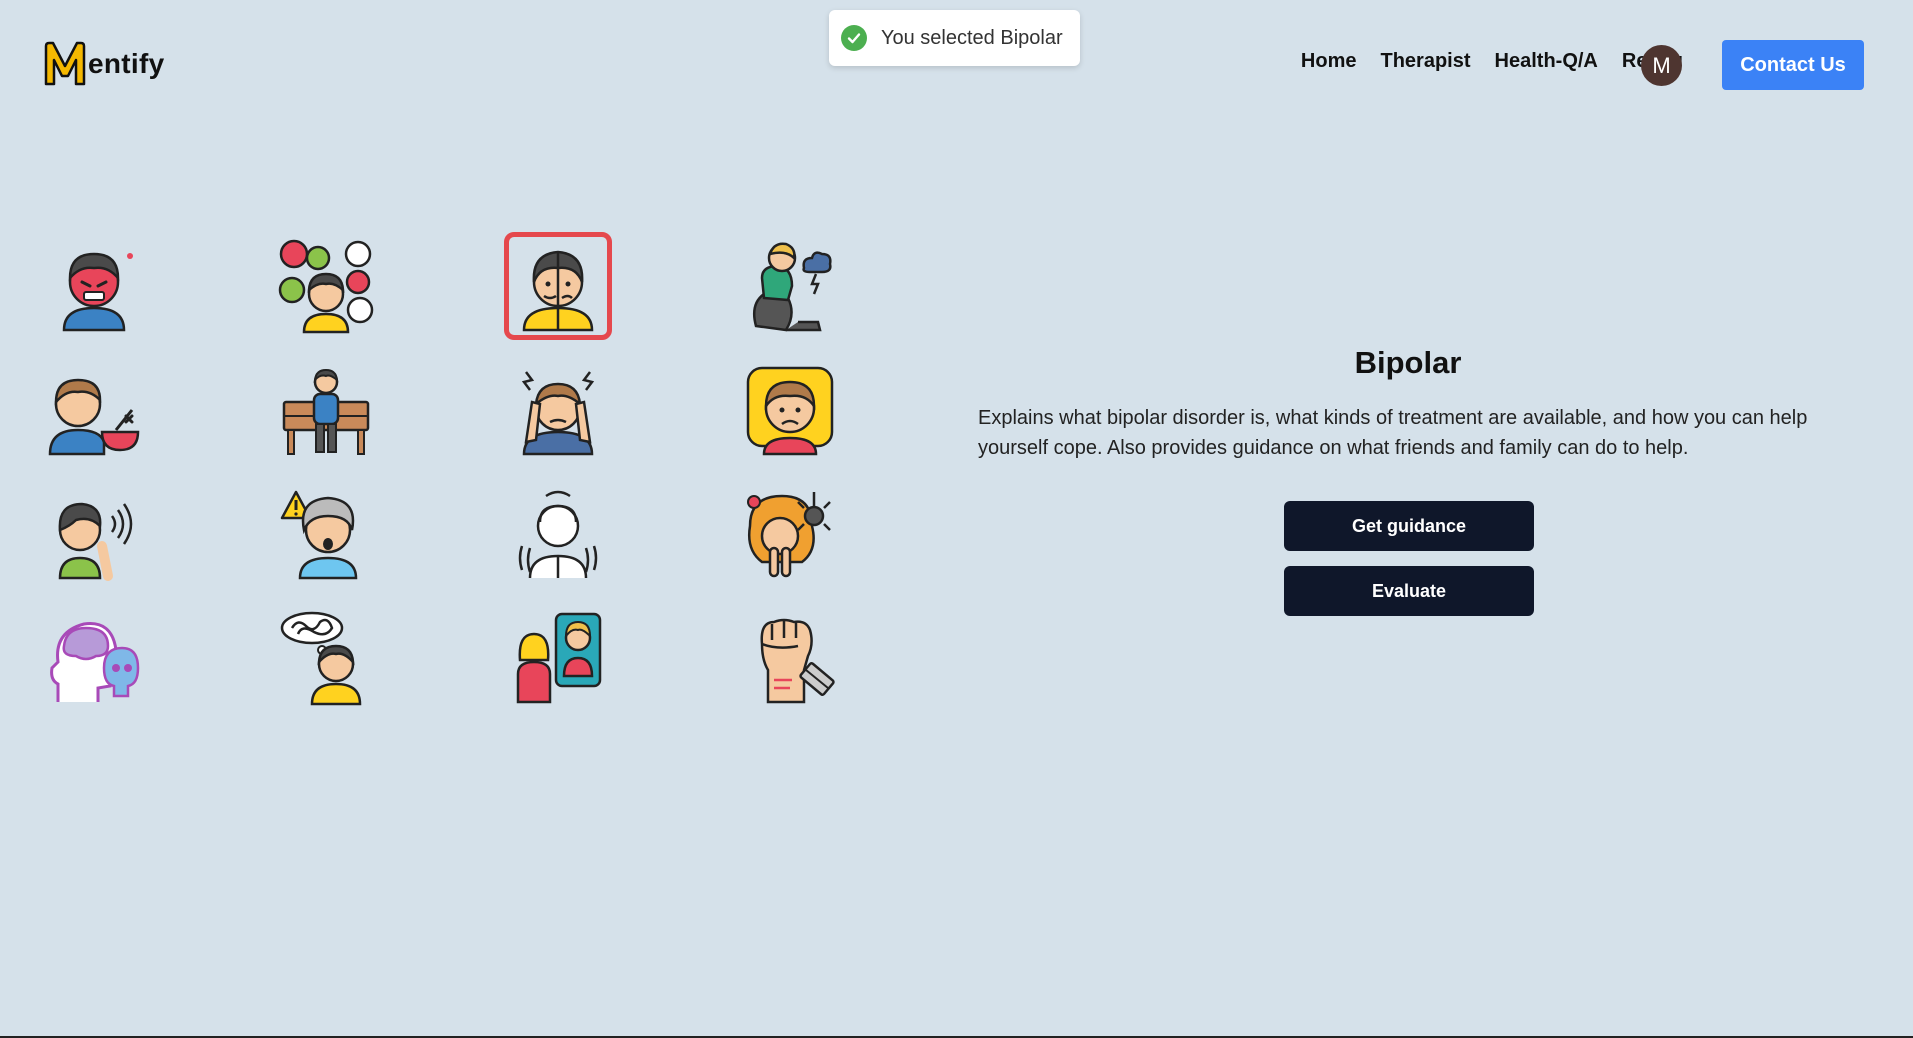 The height and width of the screenshot is (1038, 1913). What do you see at coordinates (1408, 362) in the screenshot?
I see `condition-title: Bipolar` at bounding box center [1408, 362].